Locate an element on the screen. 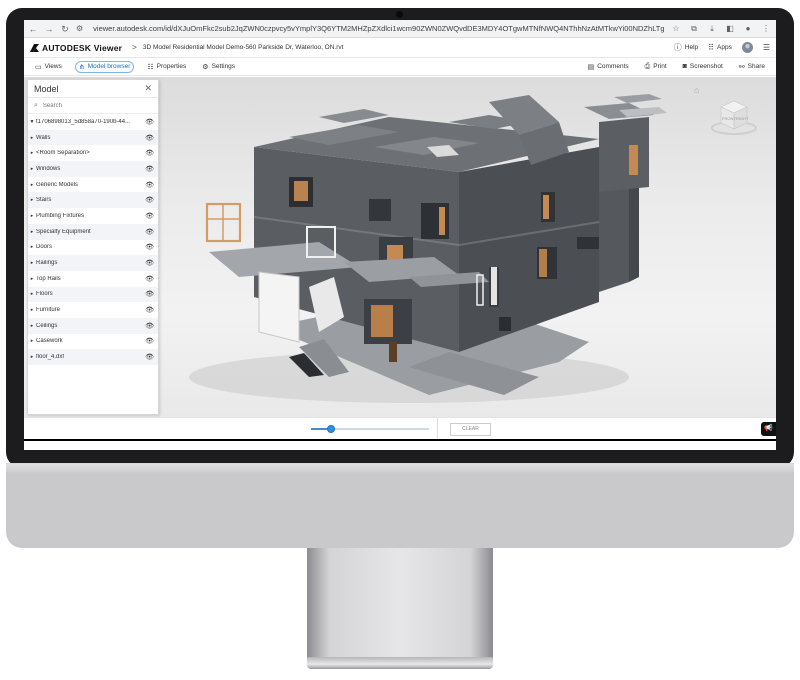 The height and width of the screenshot is (680, 800). tree-item: ▸ Windows 👁 is located at coordinates (93, 169).